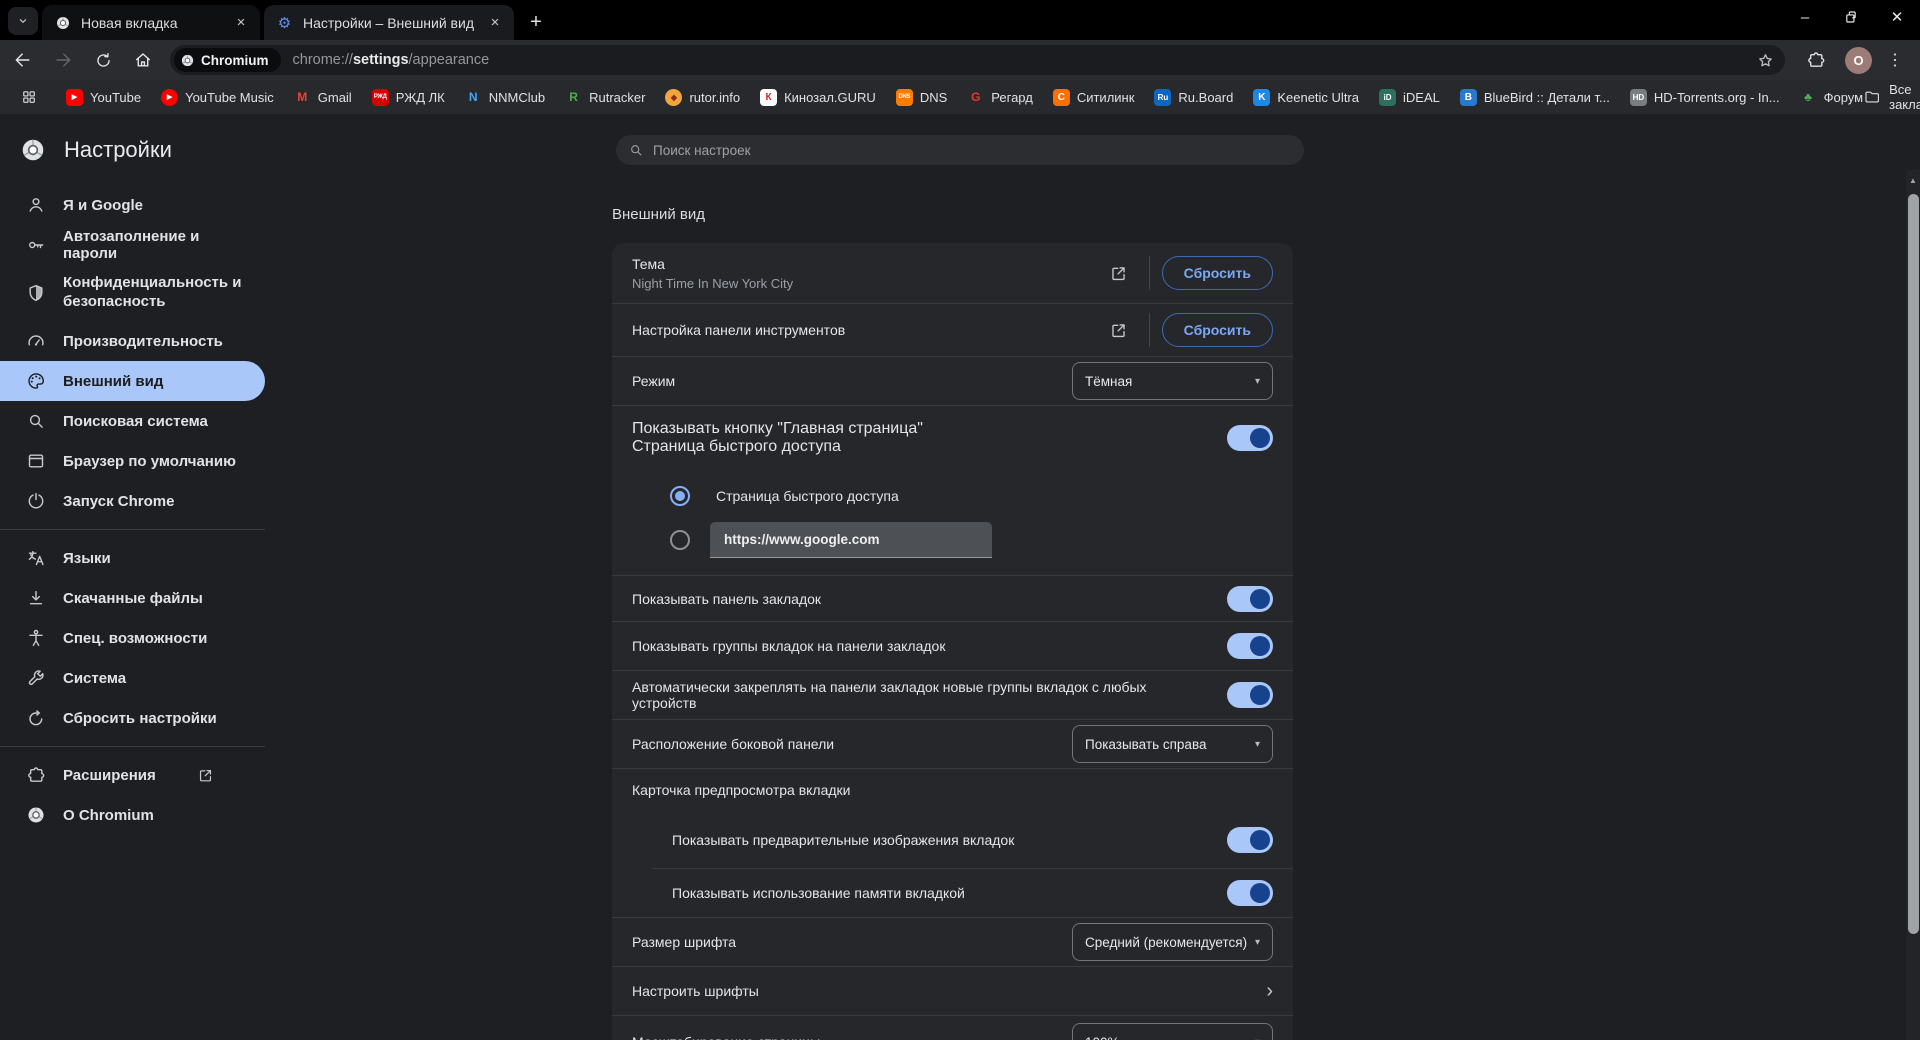  Describe the element at coordinates (103, 60) in the screenshot. I see `reload-button` at that location.